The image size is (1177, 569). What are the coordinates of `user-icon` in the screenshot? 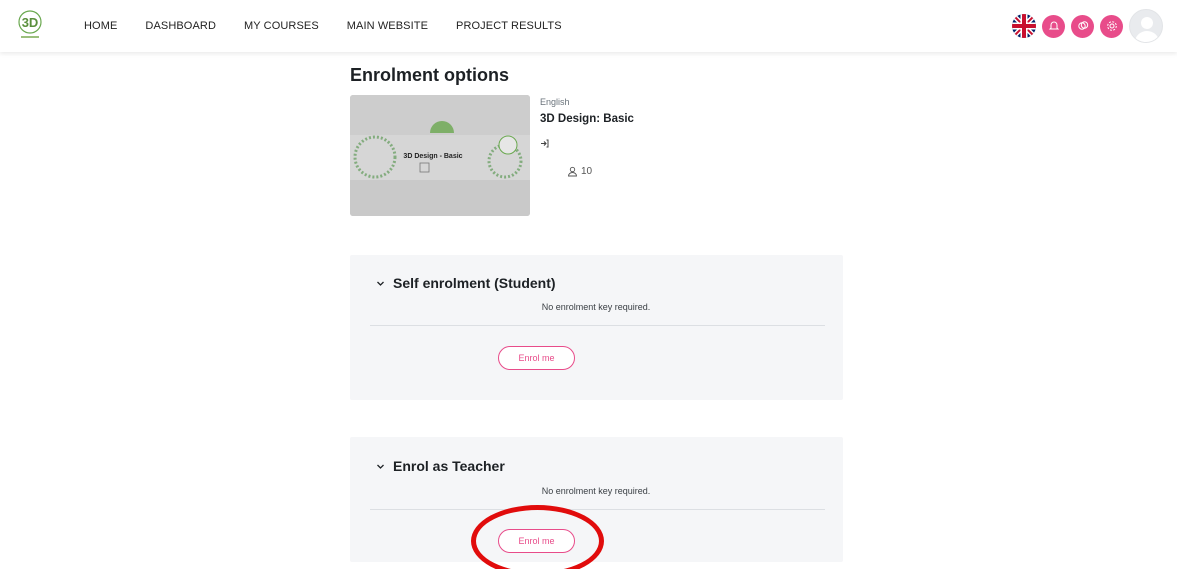 It's located at (1147, 29).